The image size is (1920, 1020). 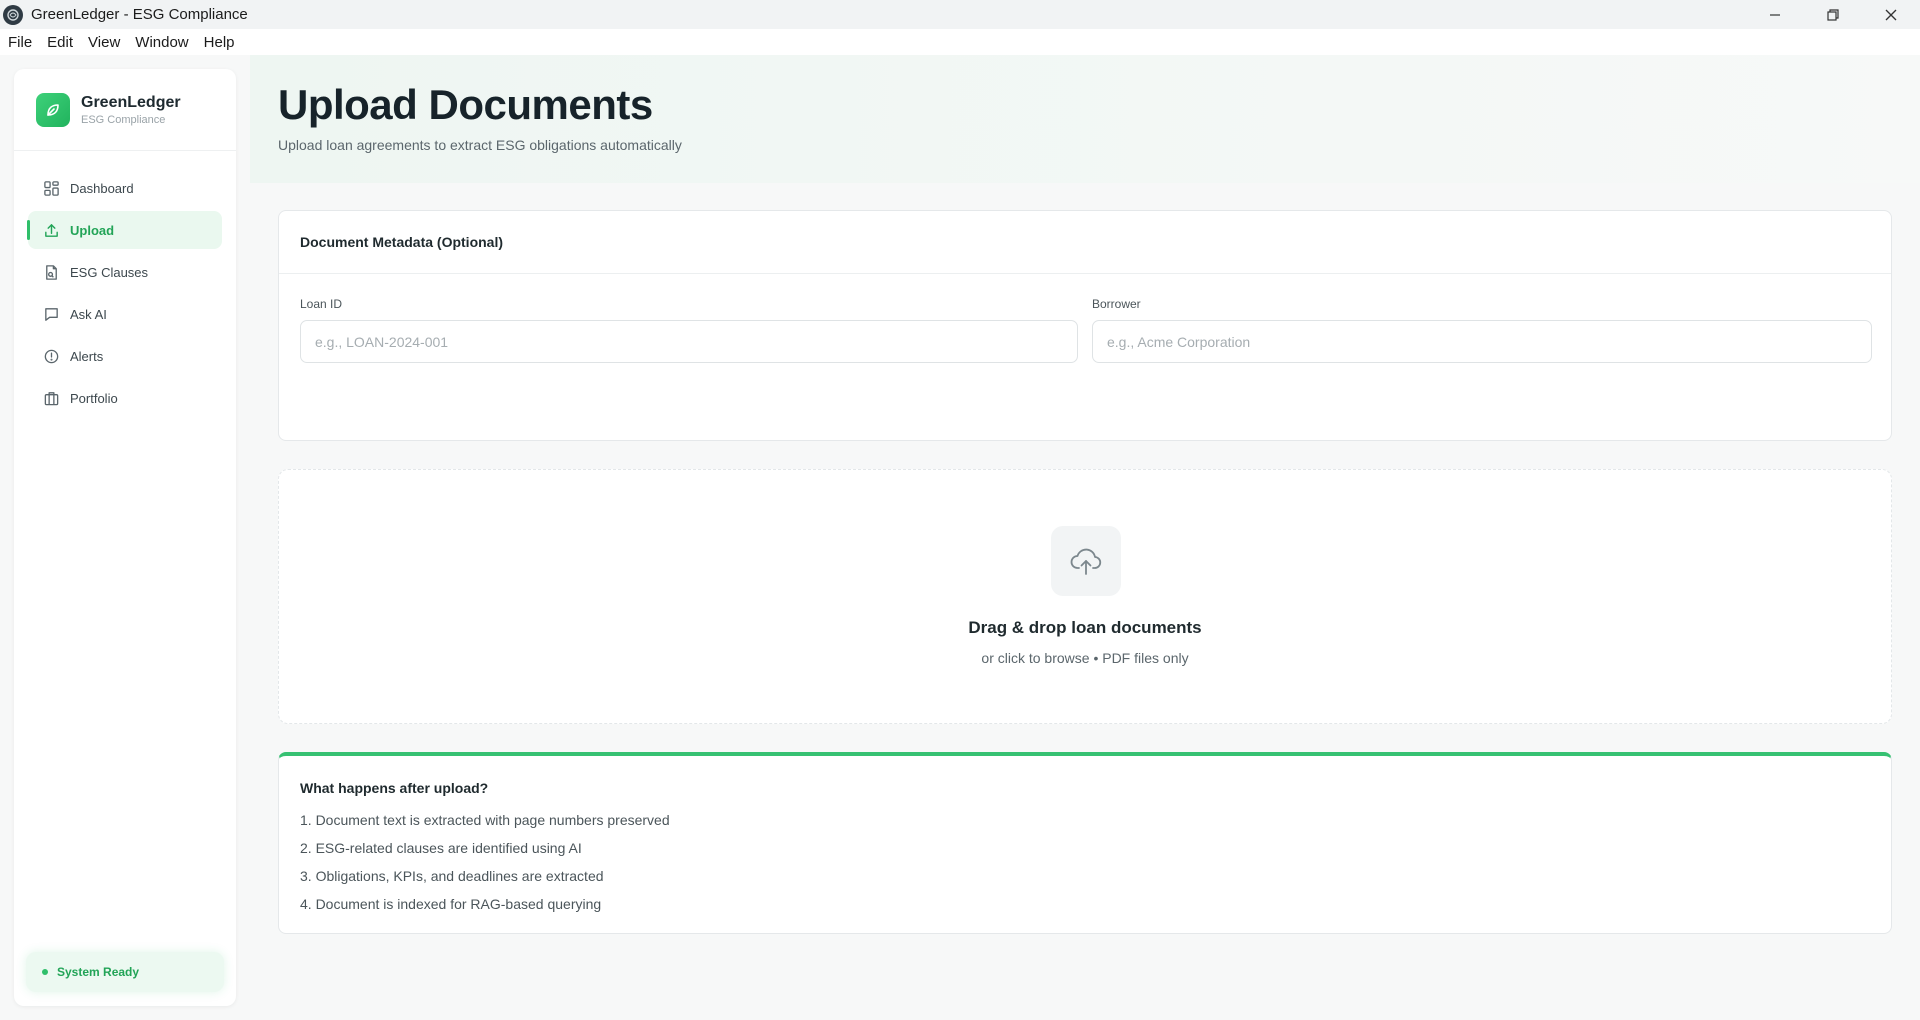 I want to click on menu-window: Window, so click(x=161, y=42).